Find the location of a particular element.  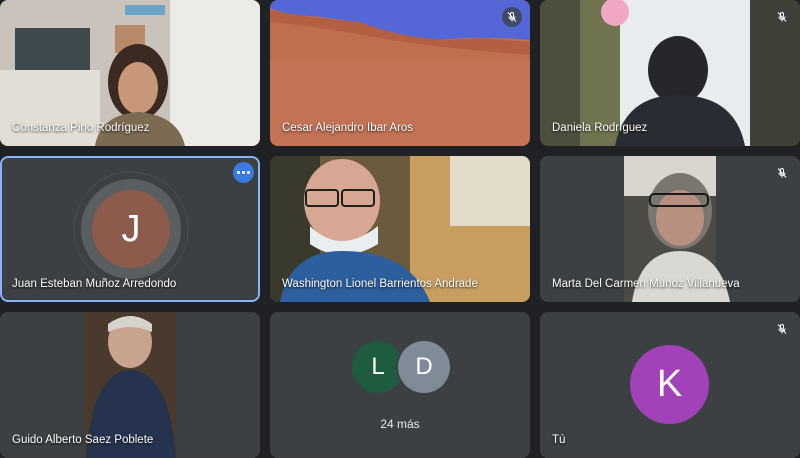

avatar: K is located at coordinates (669, 384).